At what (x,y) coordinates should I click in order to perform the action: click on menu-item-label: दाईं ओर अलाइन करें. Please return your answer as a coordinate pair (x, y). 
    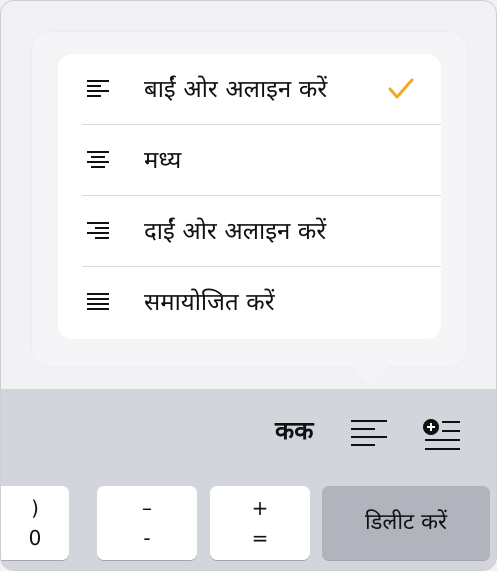
    Looking at the image, I should click on (235, 231).